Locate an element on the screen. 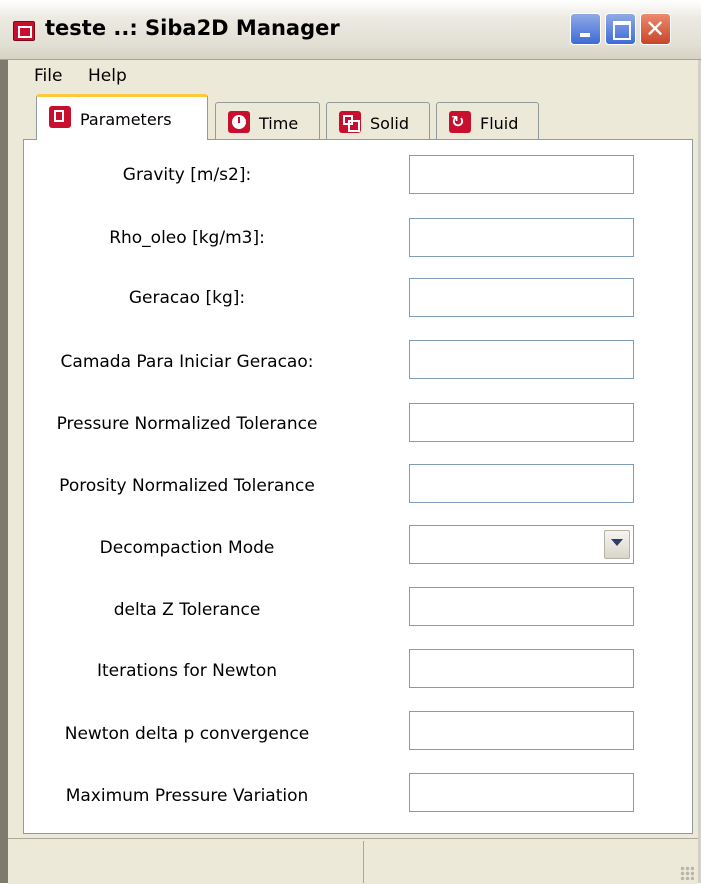 The height and width of the screenshot is (884, 701). tab-fluid-label: Fluid is located at coordinates (499, 123).